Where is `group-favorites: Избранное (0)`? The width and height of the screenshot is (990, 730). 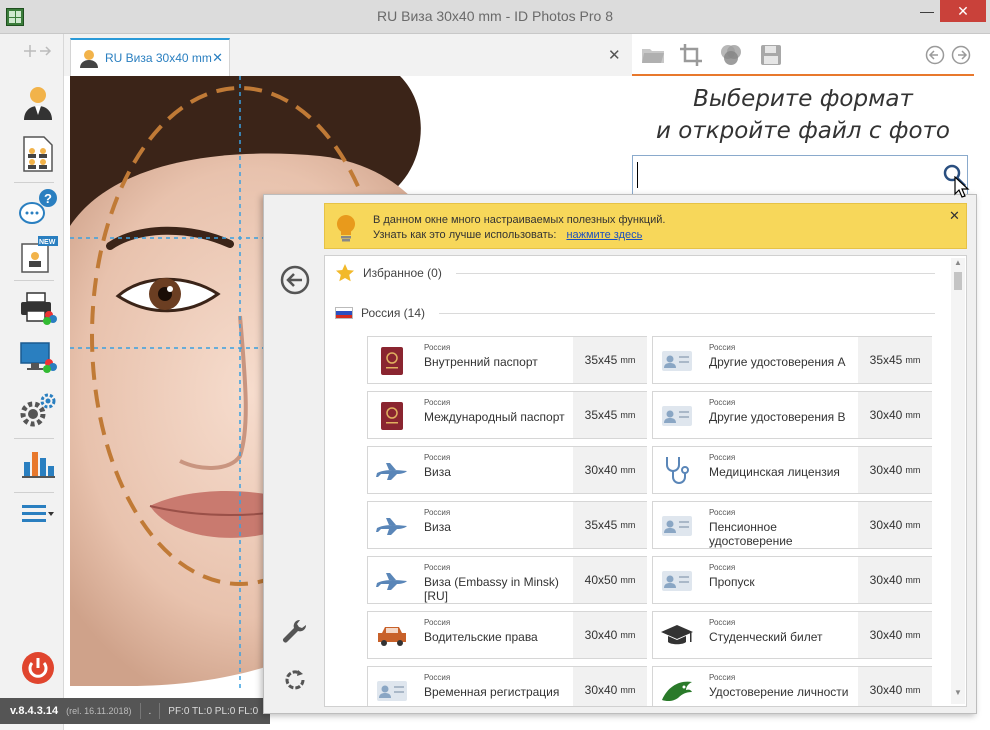 group-favorites: Избранное (0) is located at coordinates (635, 273).